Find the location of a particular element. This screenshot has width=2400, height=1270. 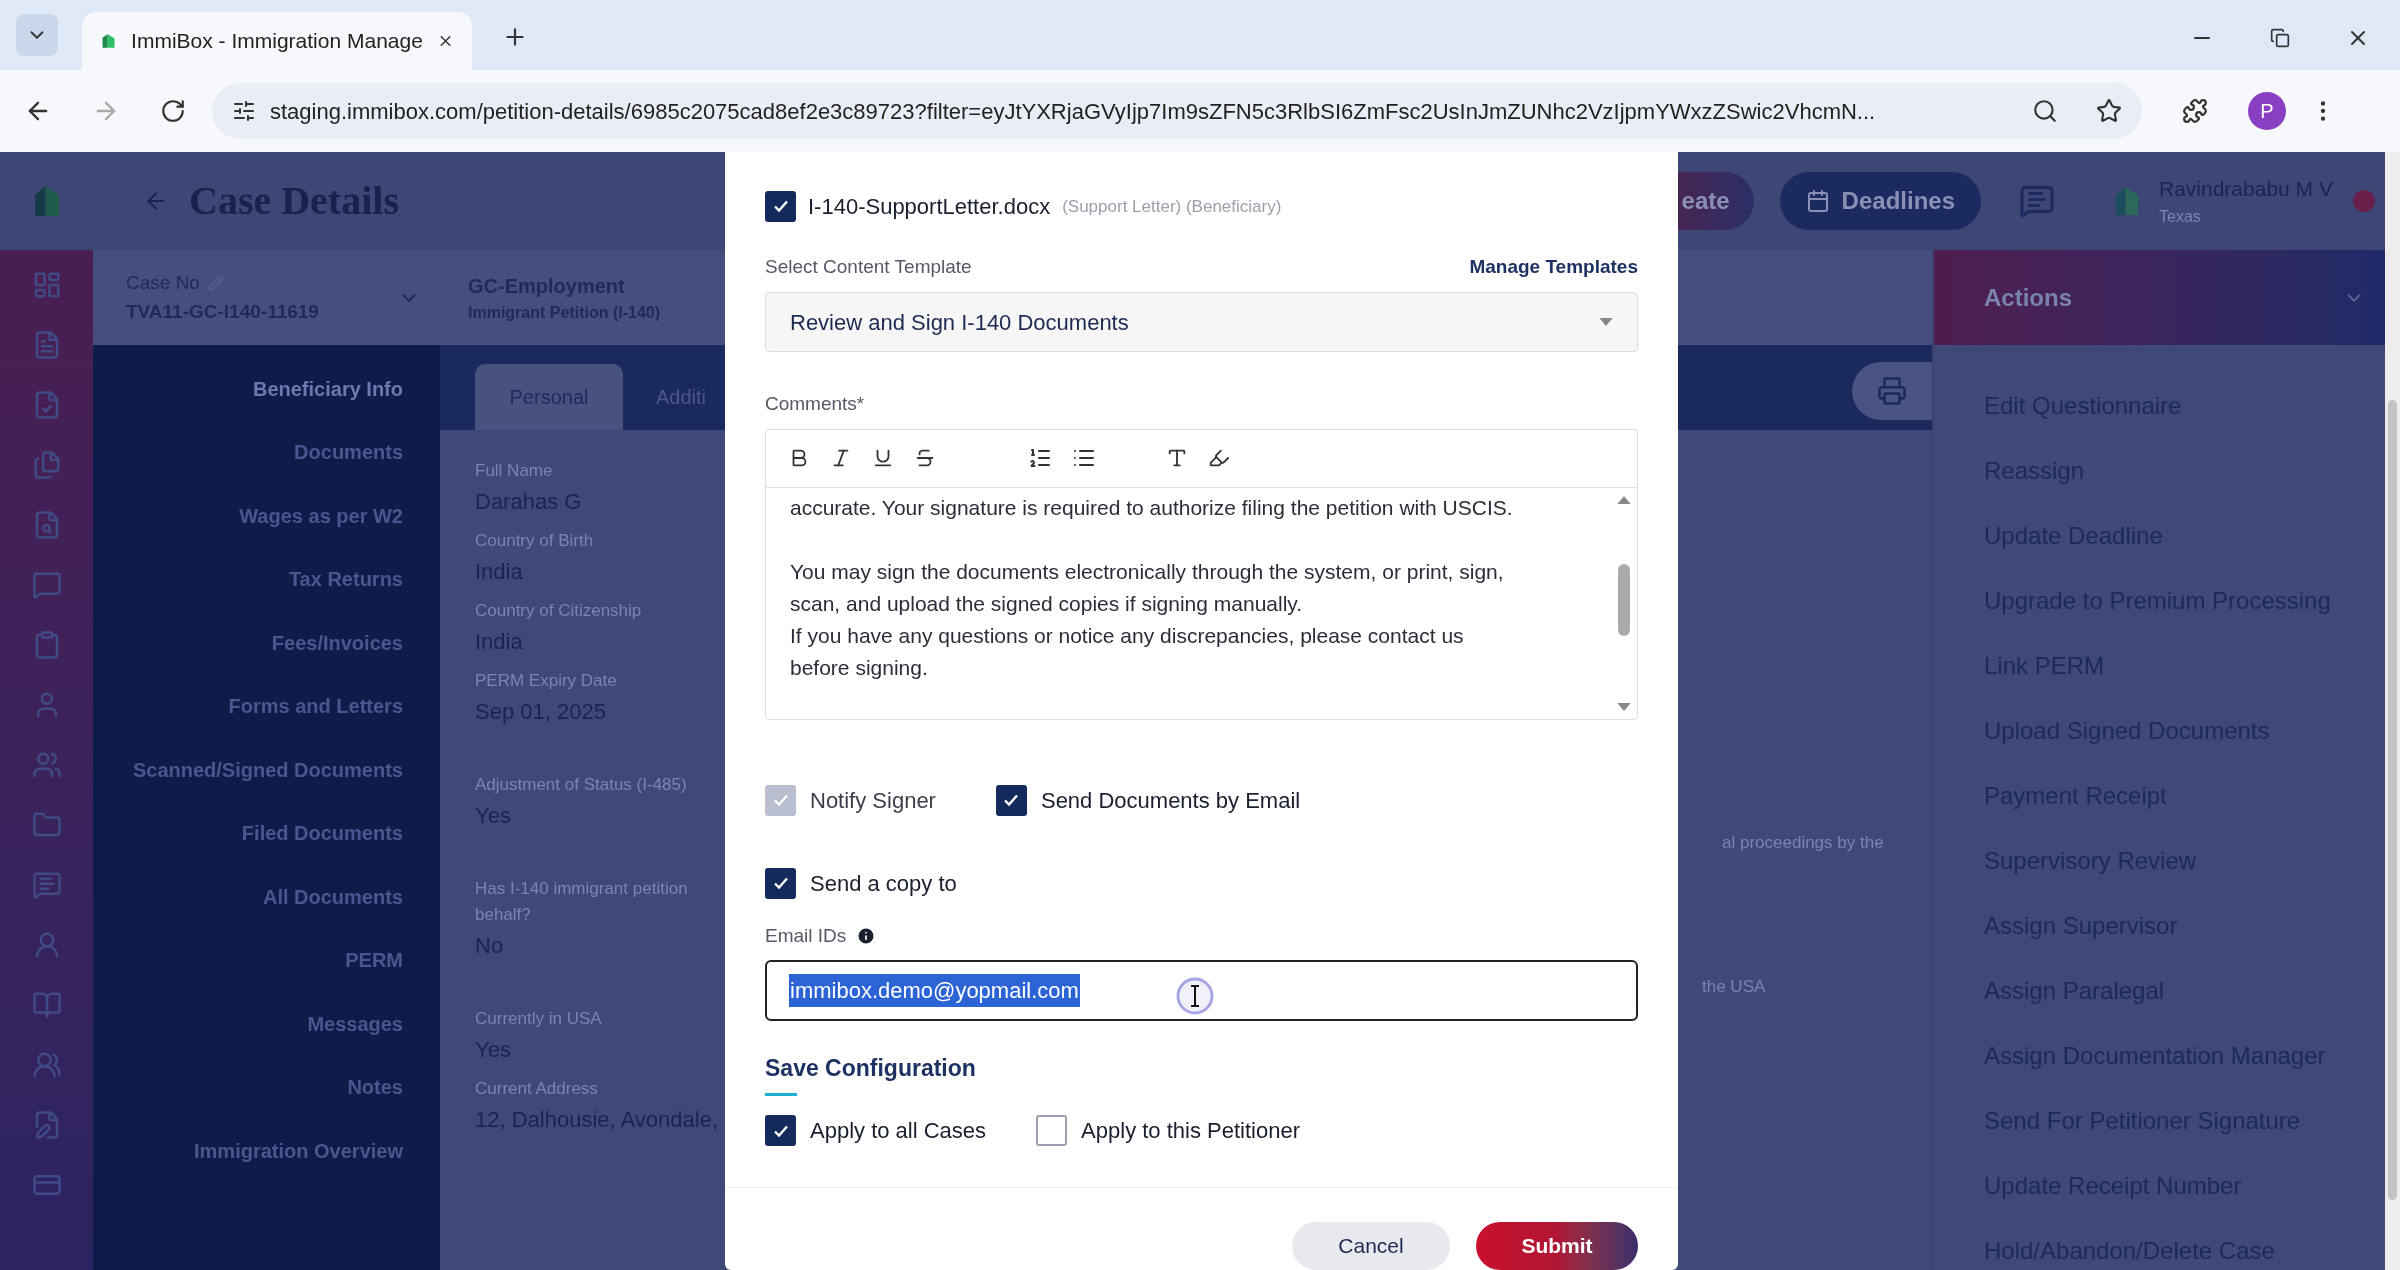

option-label: Apply to all Cases is located at coordinates (898, 1131).